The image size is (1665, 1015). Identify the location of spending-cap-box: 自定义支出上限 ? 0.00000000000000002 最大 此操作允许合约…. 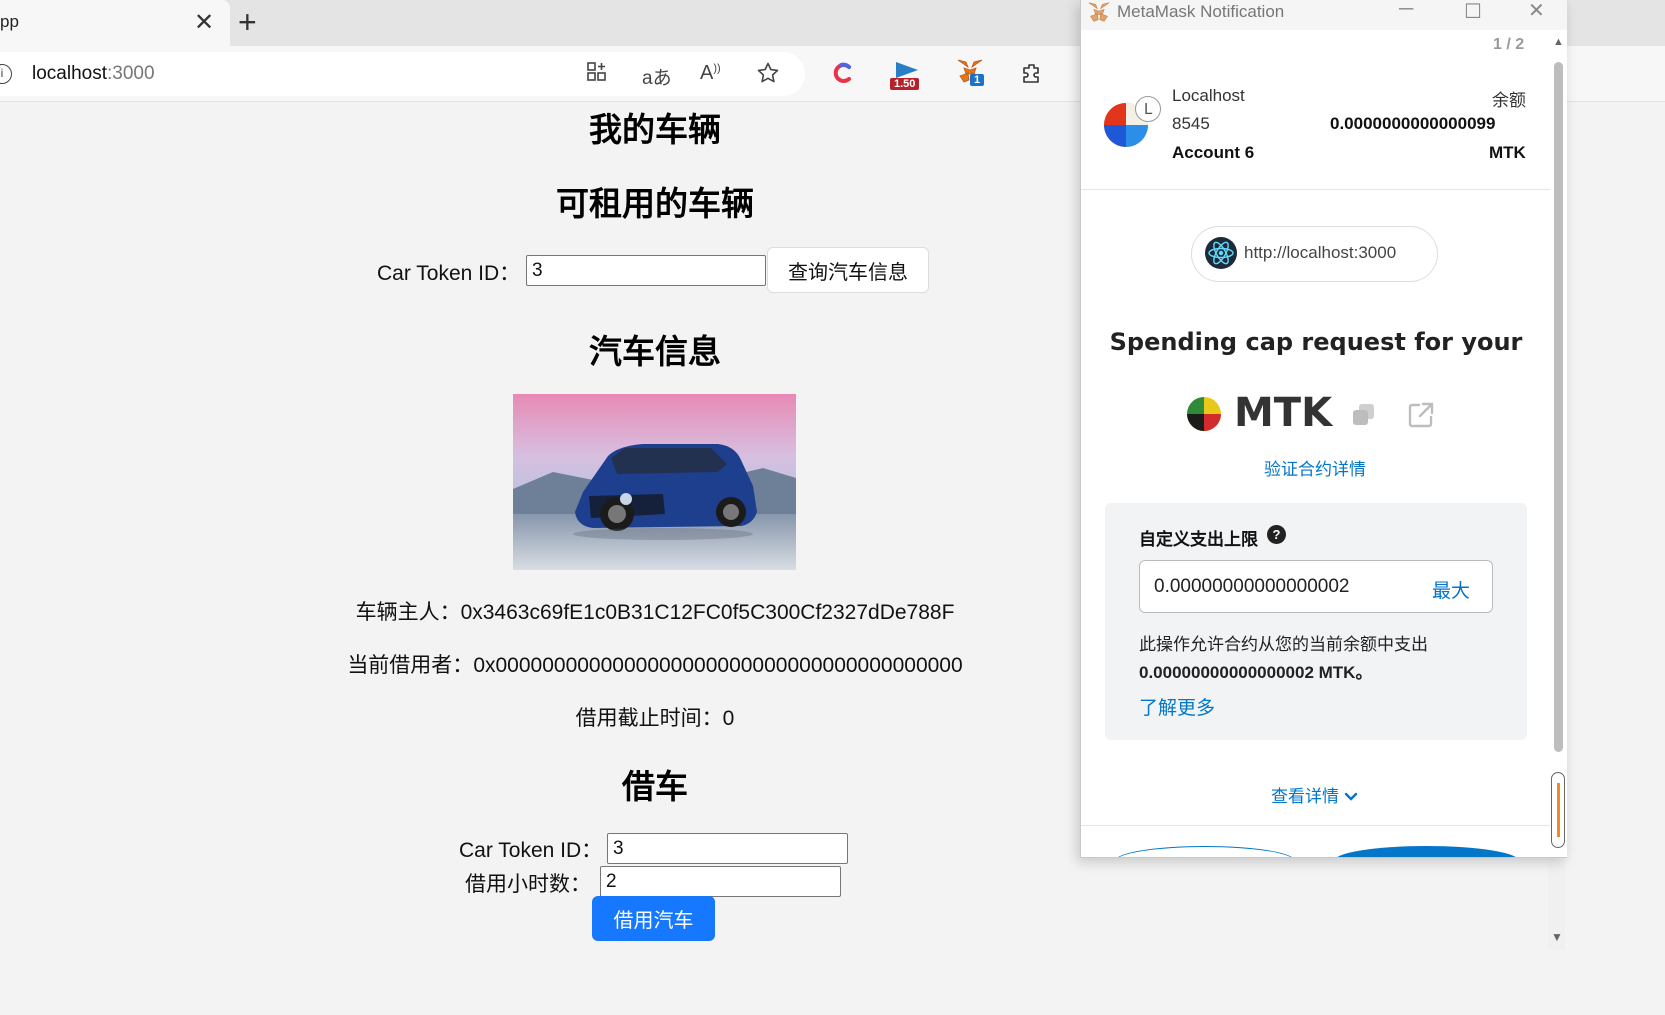
(1316, 621).